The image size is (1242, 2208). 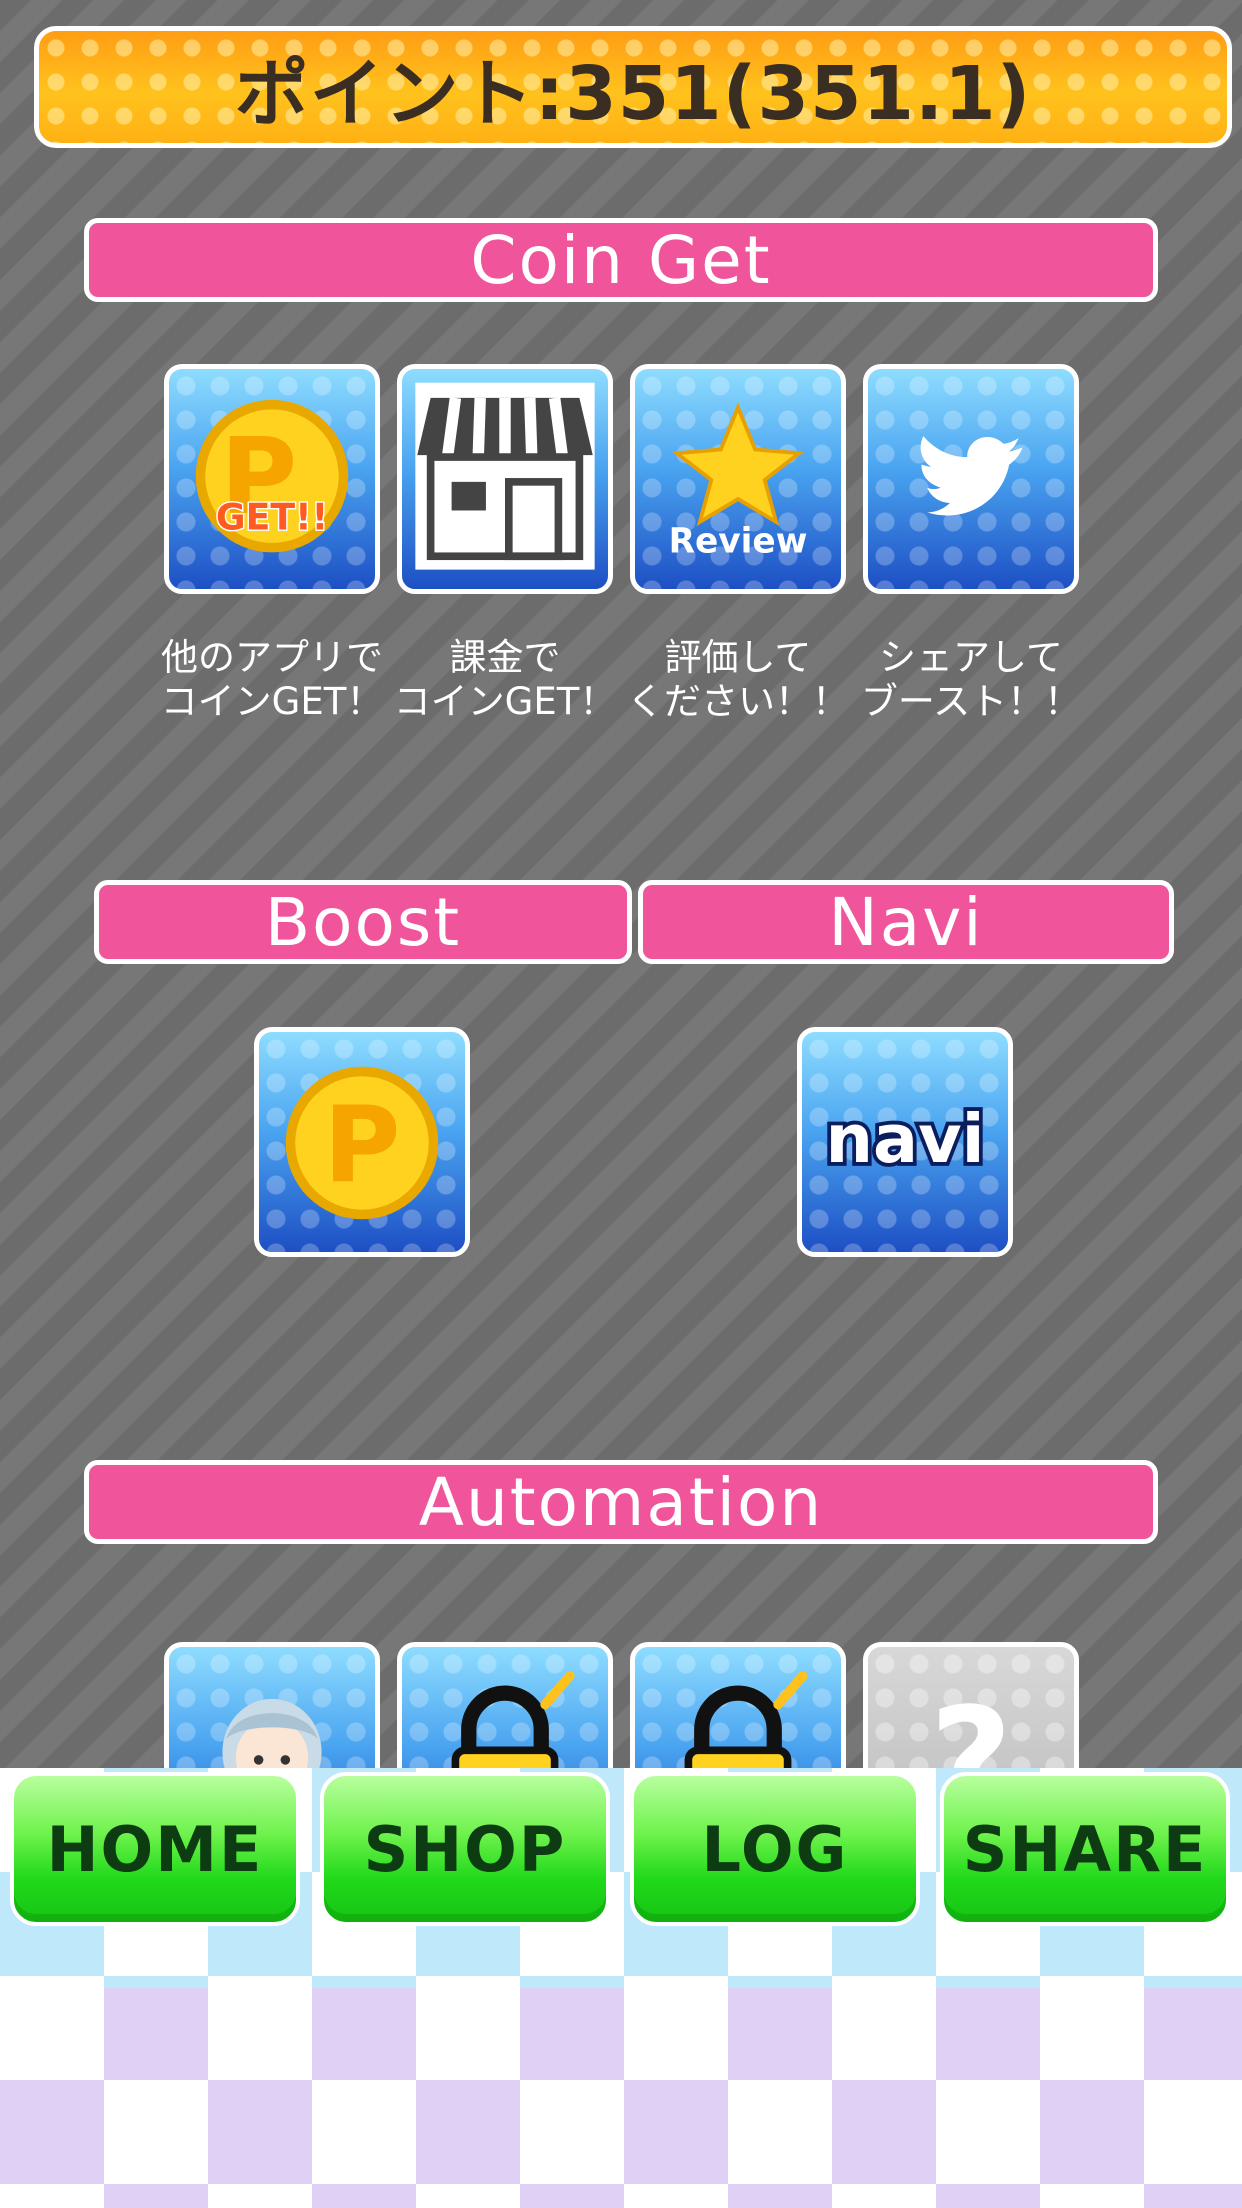 What do you see at coordinates (738, 679) in the screenshot?
I see `caption-review: 評価して ください！！` at bounding box center [738, 679].